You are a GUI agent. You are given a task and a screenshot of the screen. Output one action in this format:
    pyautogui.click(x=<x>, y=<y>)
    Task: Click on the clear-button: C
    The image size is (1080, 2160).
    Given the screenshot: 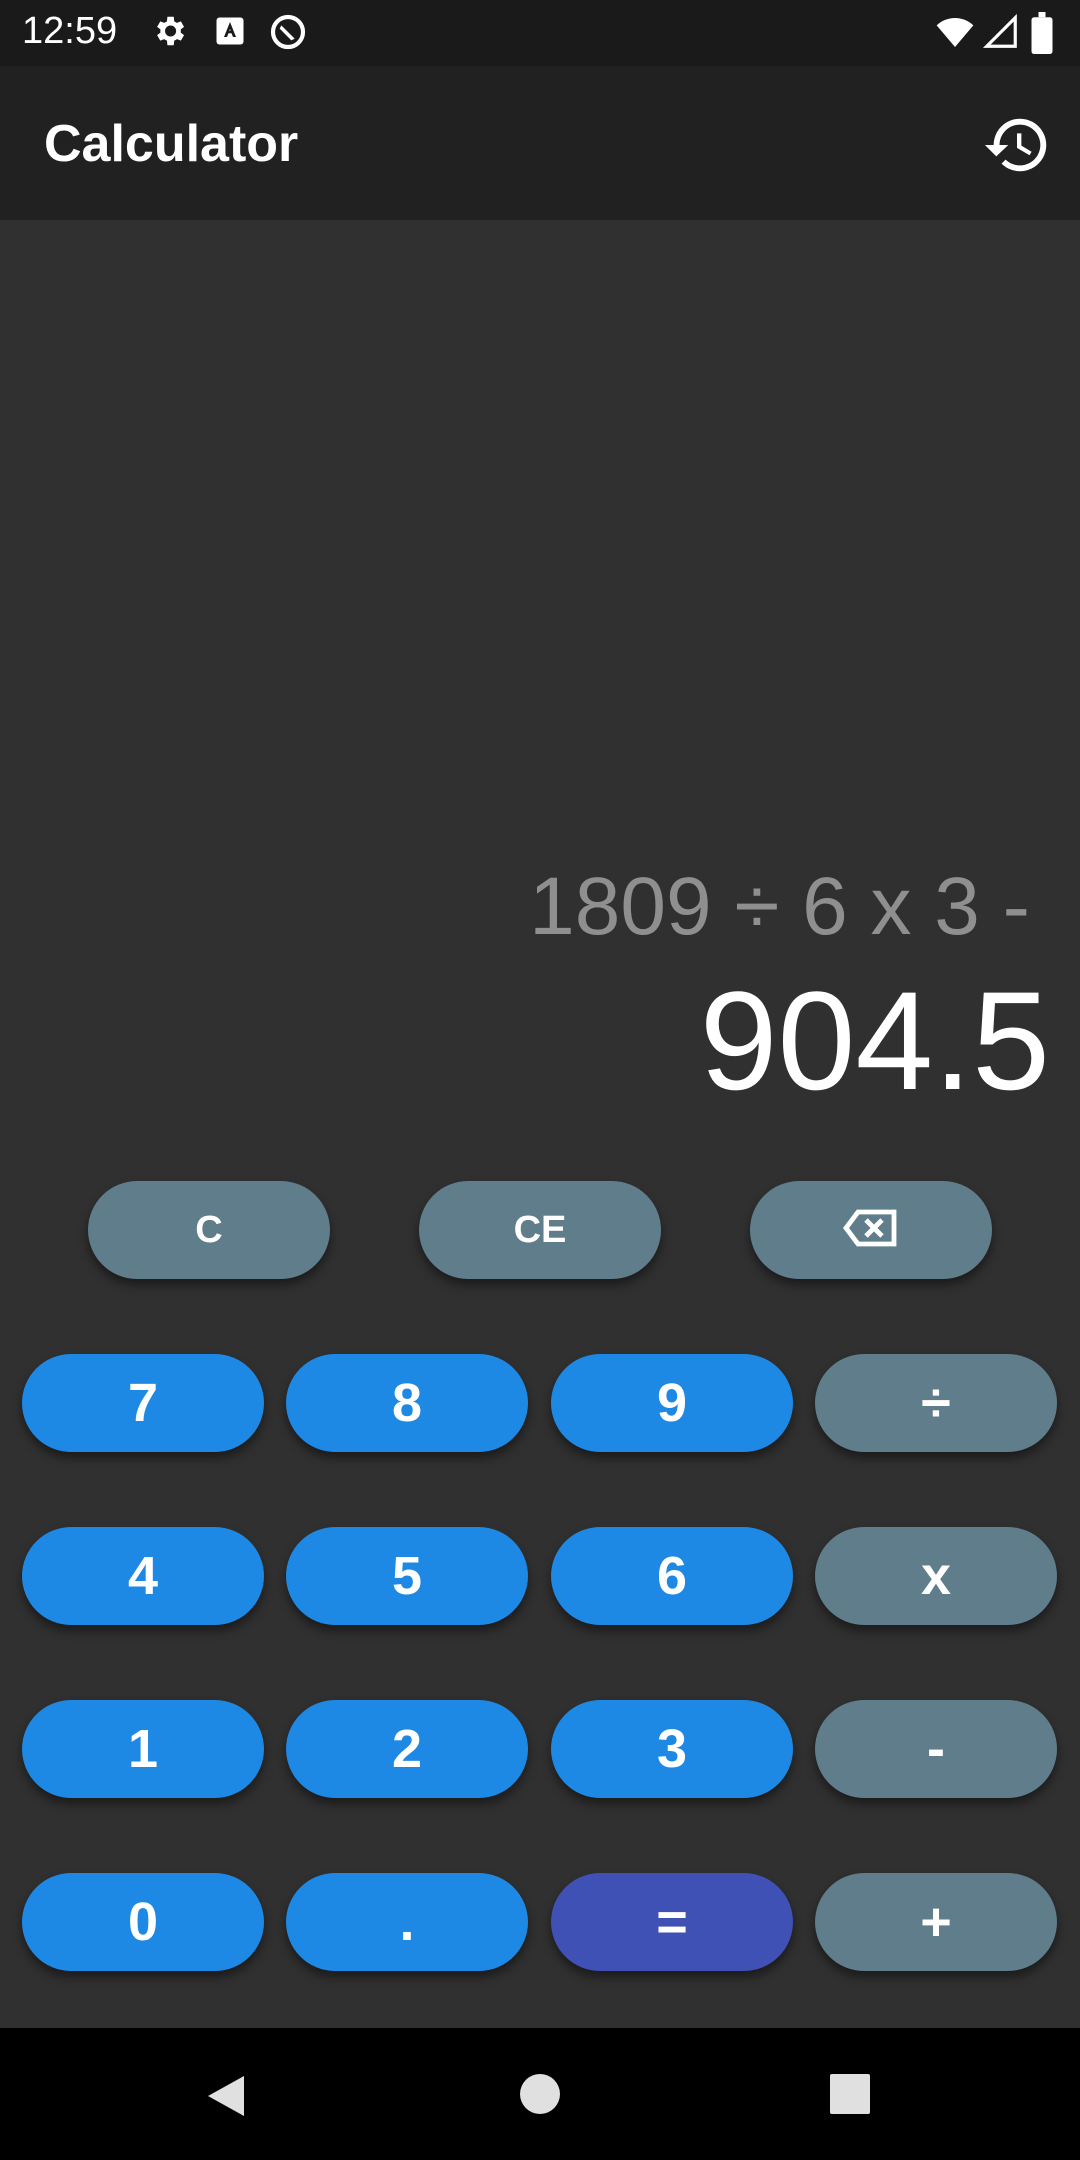 What is the action you would take?
    pyautogui.click(x=209, y=1230)
    